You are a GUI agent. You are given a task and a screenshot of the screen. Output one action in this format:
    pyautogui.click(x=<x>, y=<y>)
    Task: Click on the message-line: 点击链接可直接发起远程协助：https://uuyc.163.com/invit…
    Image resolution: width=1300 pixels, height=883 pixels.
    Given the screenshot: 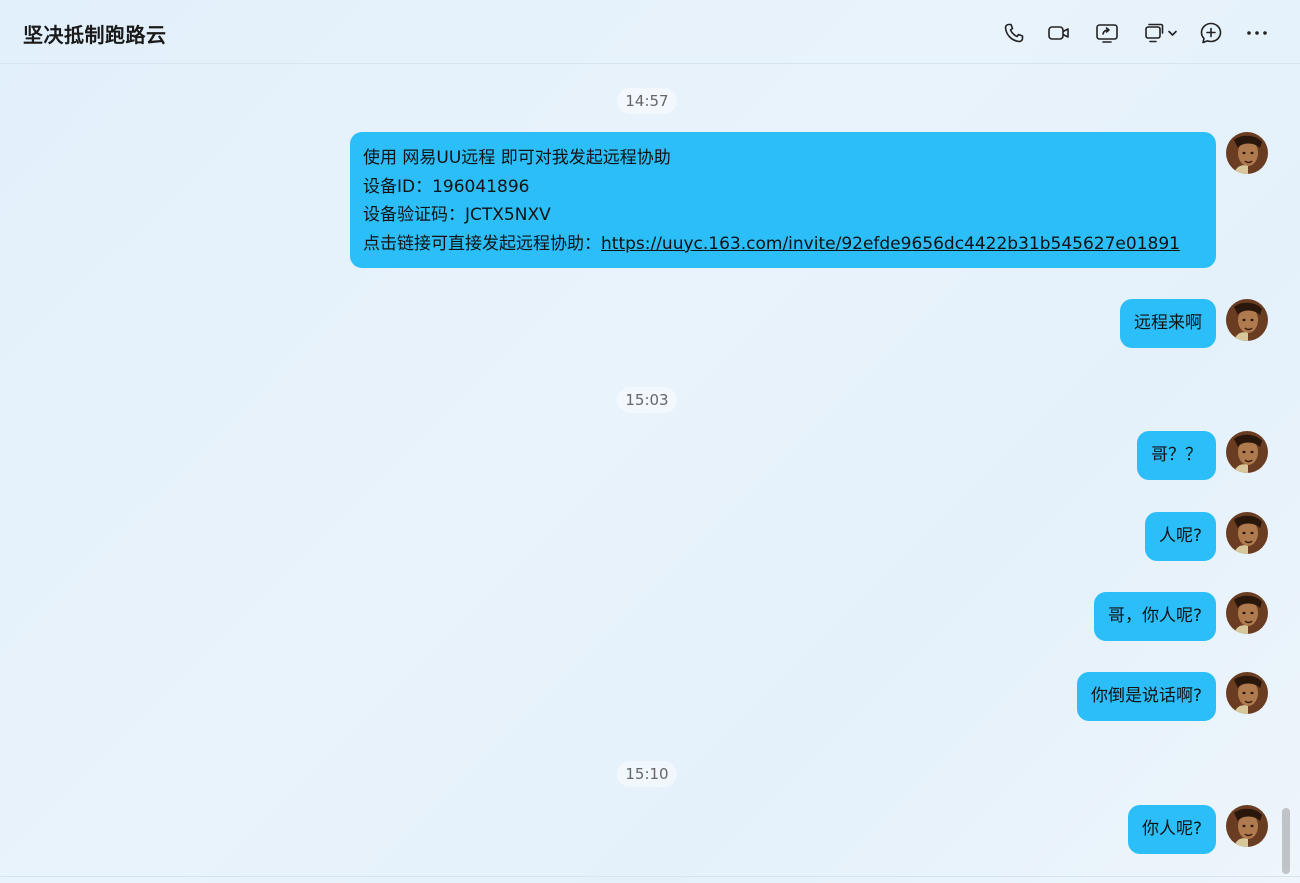 What is the action you would take?
    pyautogui.click(x=783, y=244)
    